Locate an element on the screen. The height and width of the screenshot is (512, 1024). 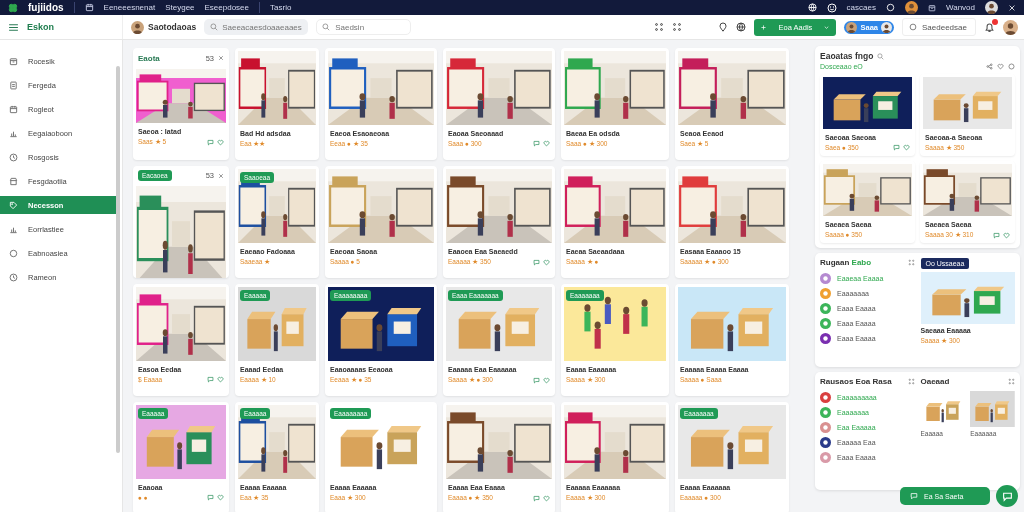
section-title: Rausaos Eoa Rasa is located at coordinates (856, 381).